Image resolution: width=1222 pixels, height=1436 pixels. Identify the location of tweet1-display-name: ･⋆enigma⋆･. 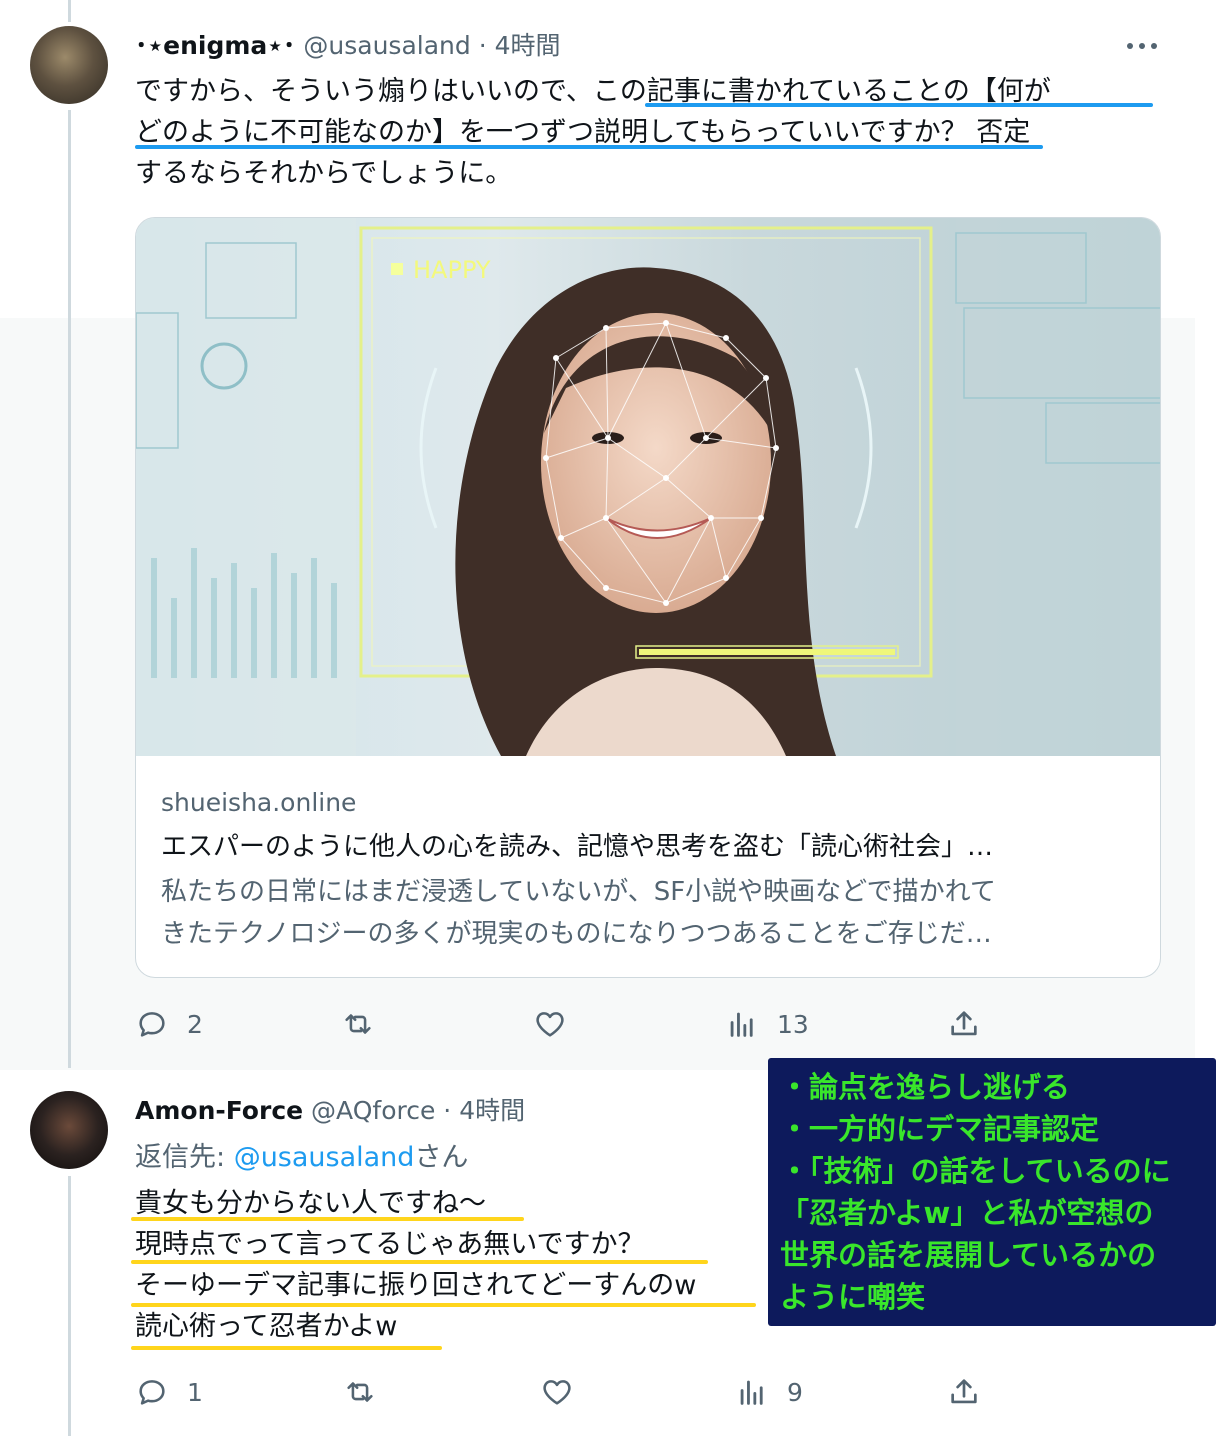
(215, 45).